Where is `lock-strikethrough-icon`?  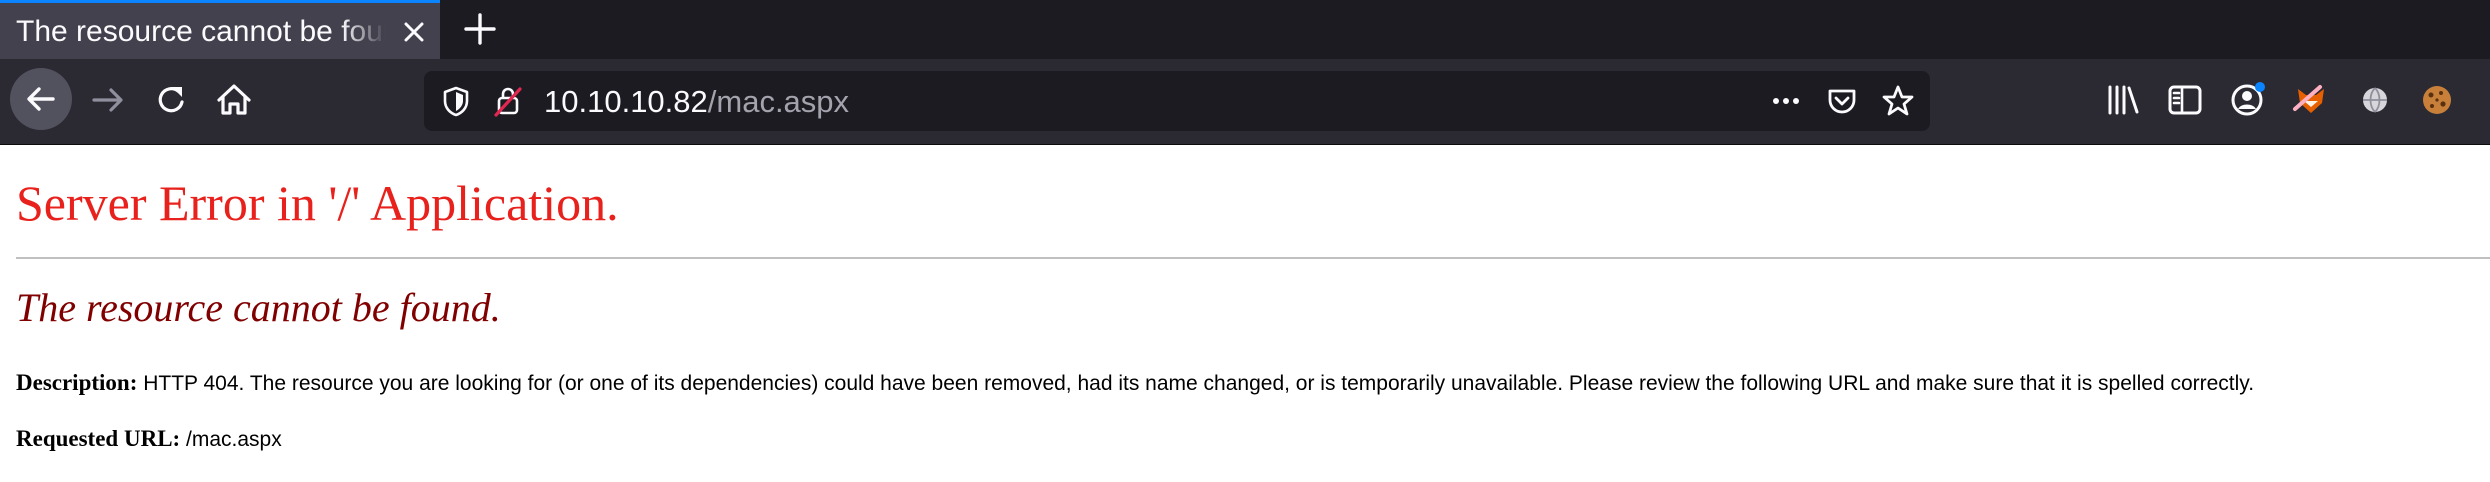
lock-strikethrough-icon is located at coordinates (508, 101).